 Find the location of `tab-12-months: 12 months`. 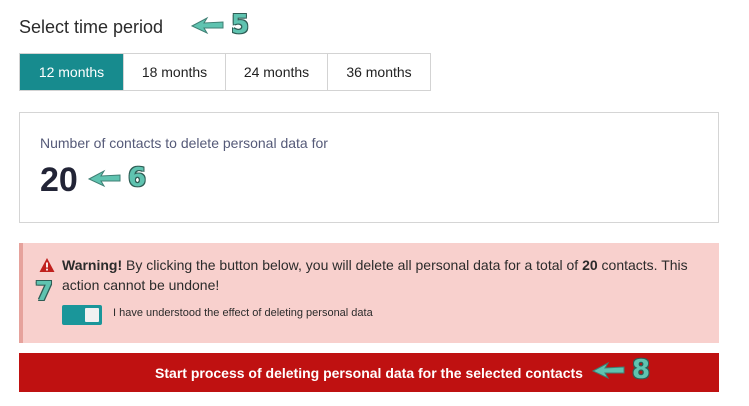

tab-12-months: 12 months is located at coordinates (71, 72).